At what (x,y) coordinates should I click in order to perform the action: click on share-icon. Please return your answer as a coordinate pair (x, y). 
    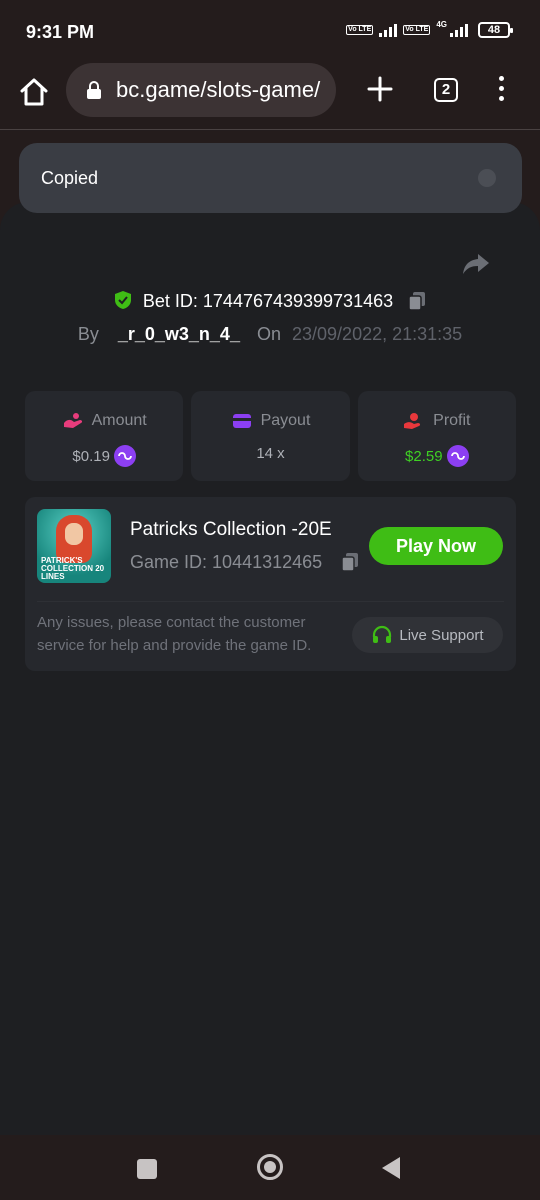
    Looking at the image, I should click on (476, 264).